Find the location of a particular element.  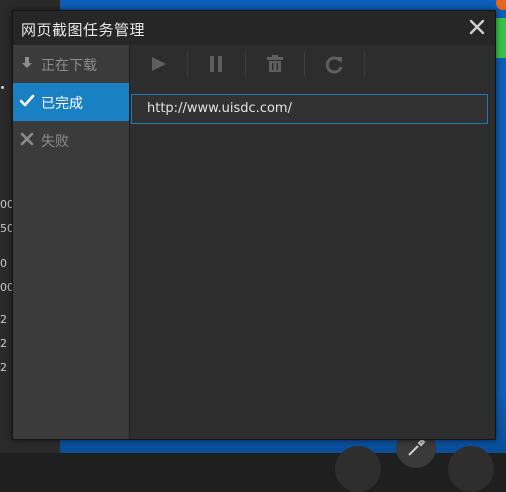

close-icon is located at coordinates (477, 27).